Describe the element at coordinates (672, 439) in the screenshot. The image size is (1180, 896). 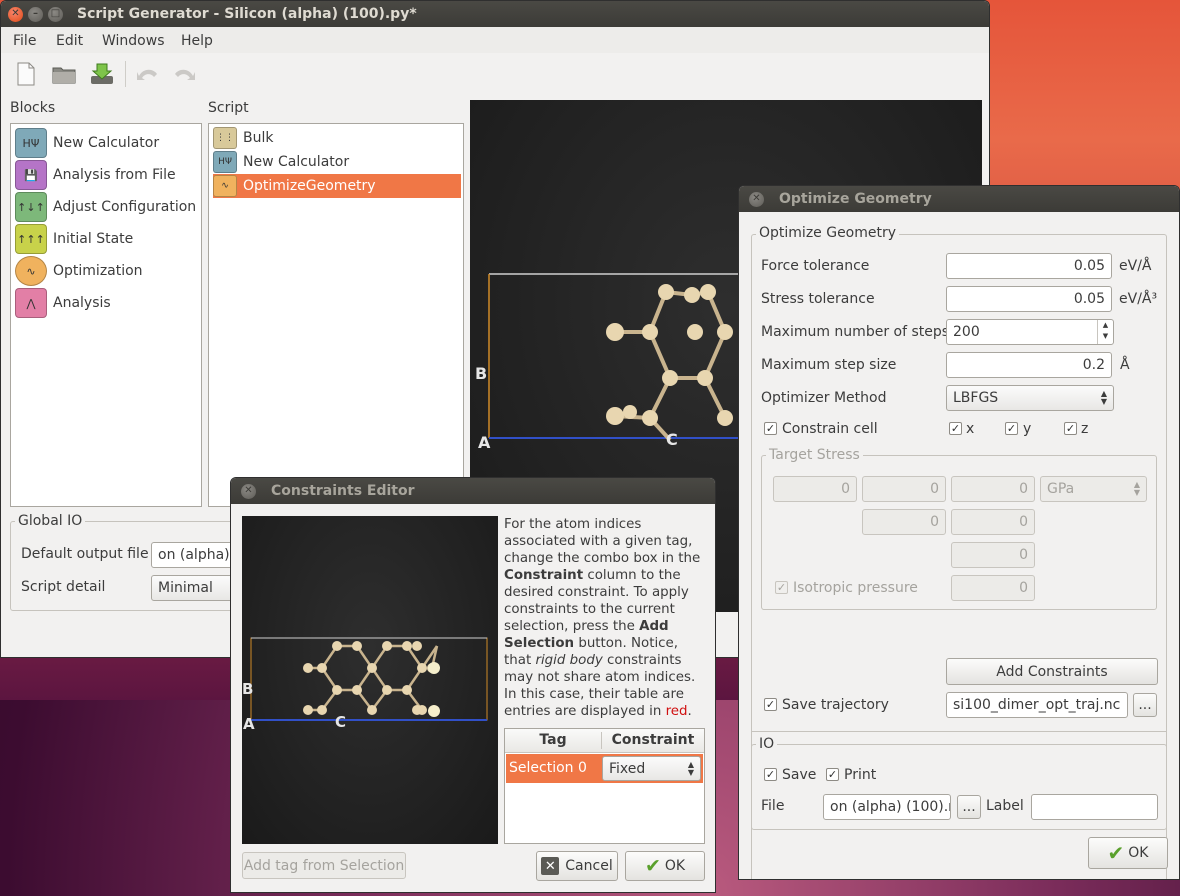
I see `axis-label-c: C` at that location.